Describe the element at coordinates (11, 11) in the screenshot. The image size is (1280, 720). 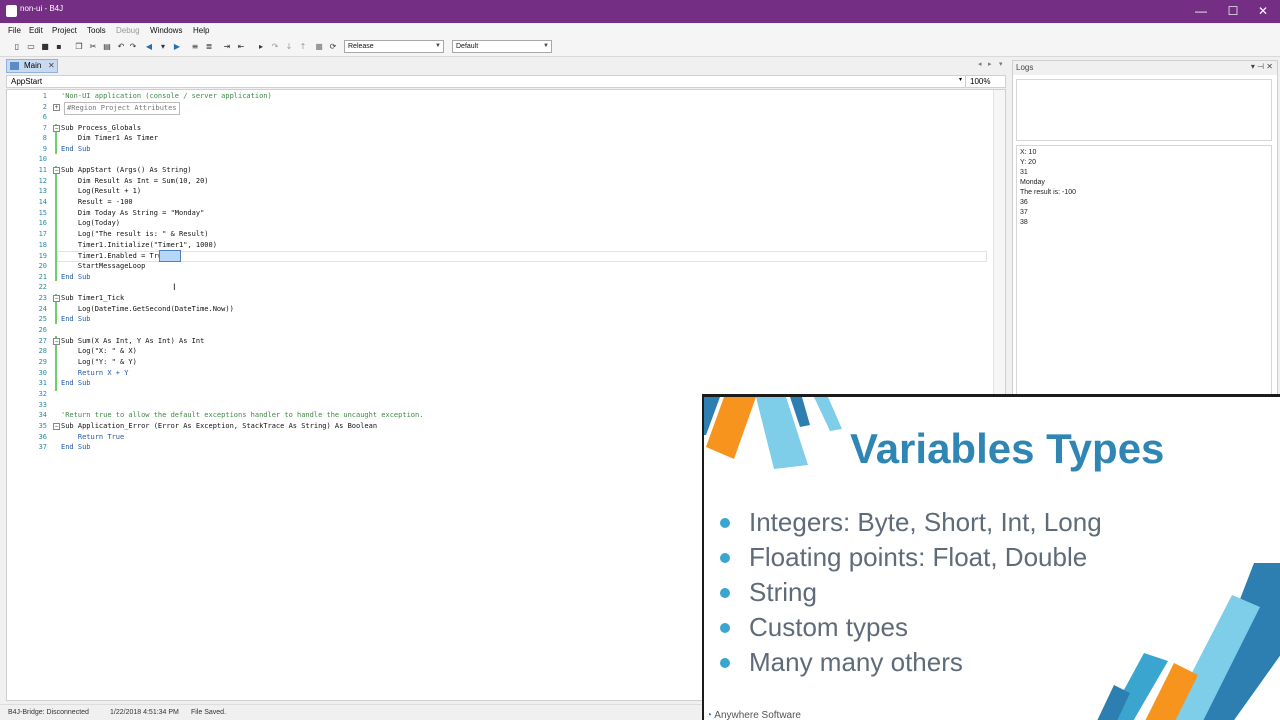
I see `app-icon` at that location.